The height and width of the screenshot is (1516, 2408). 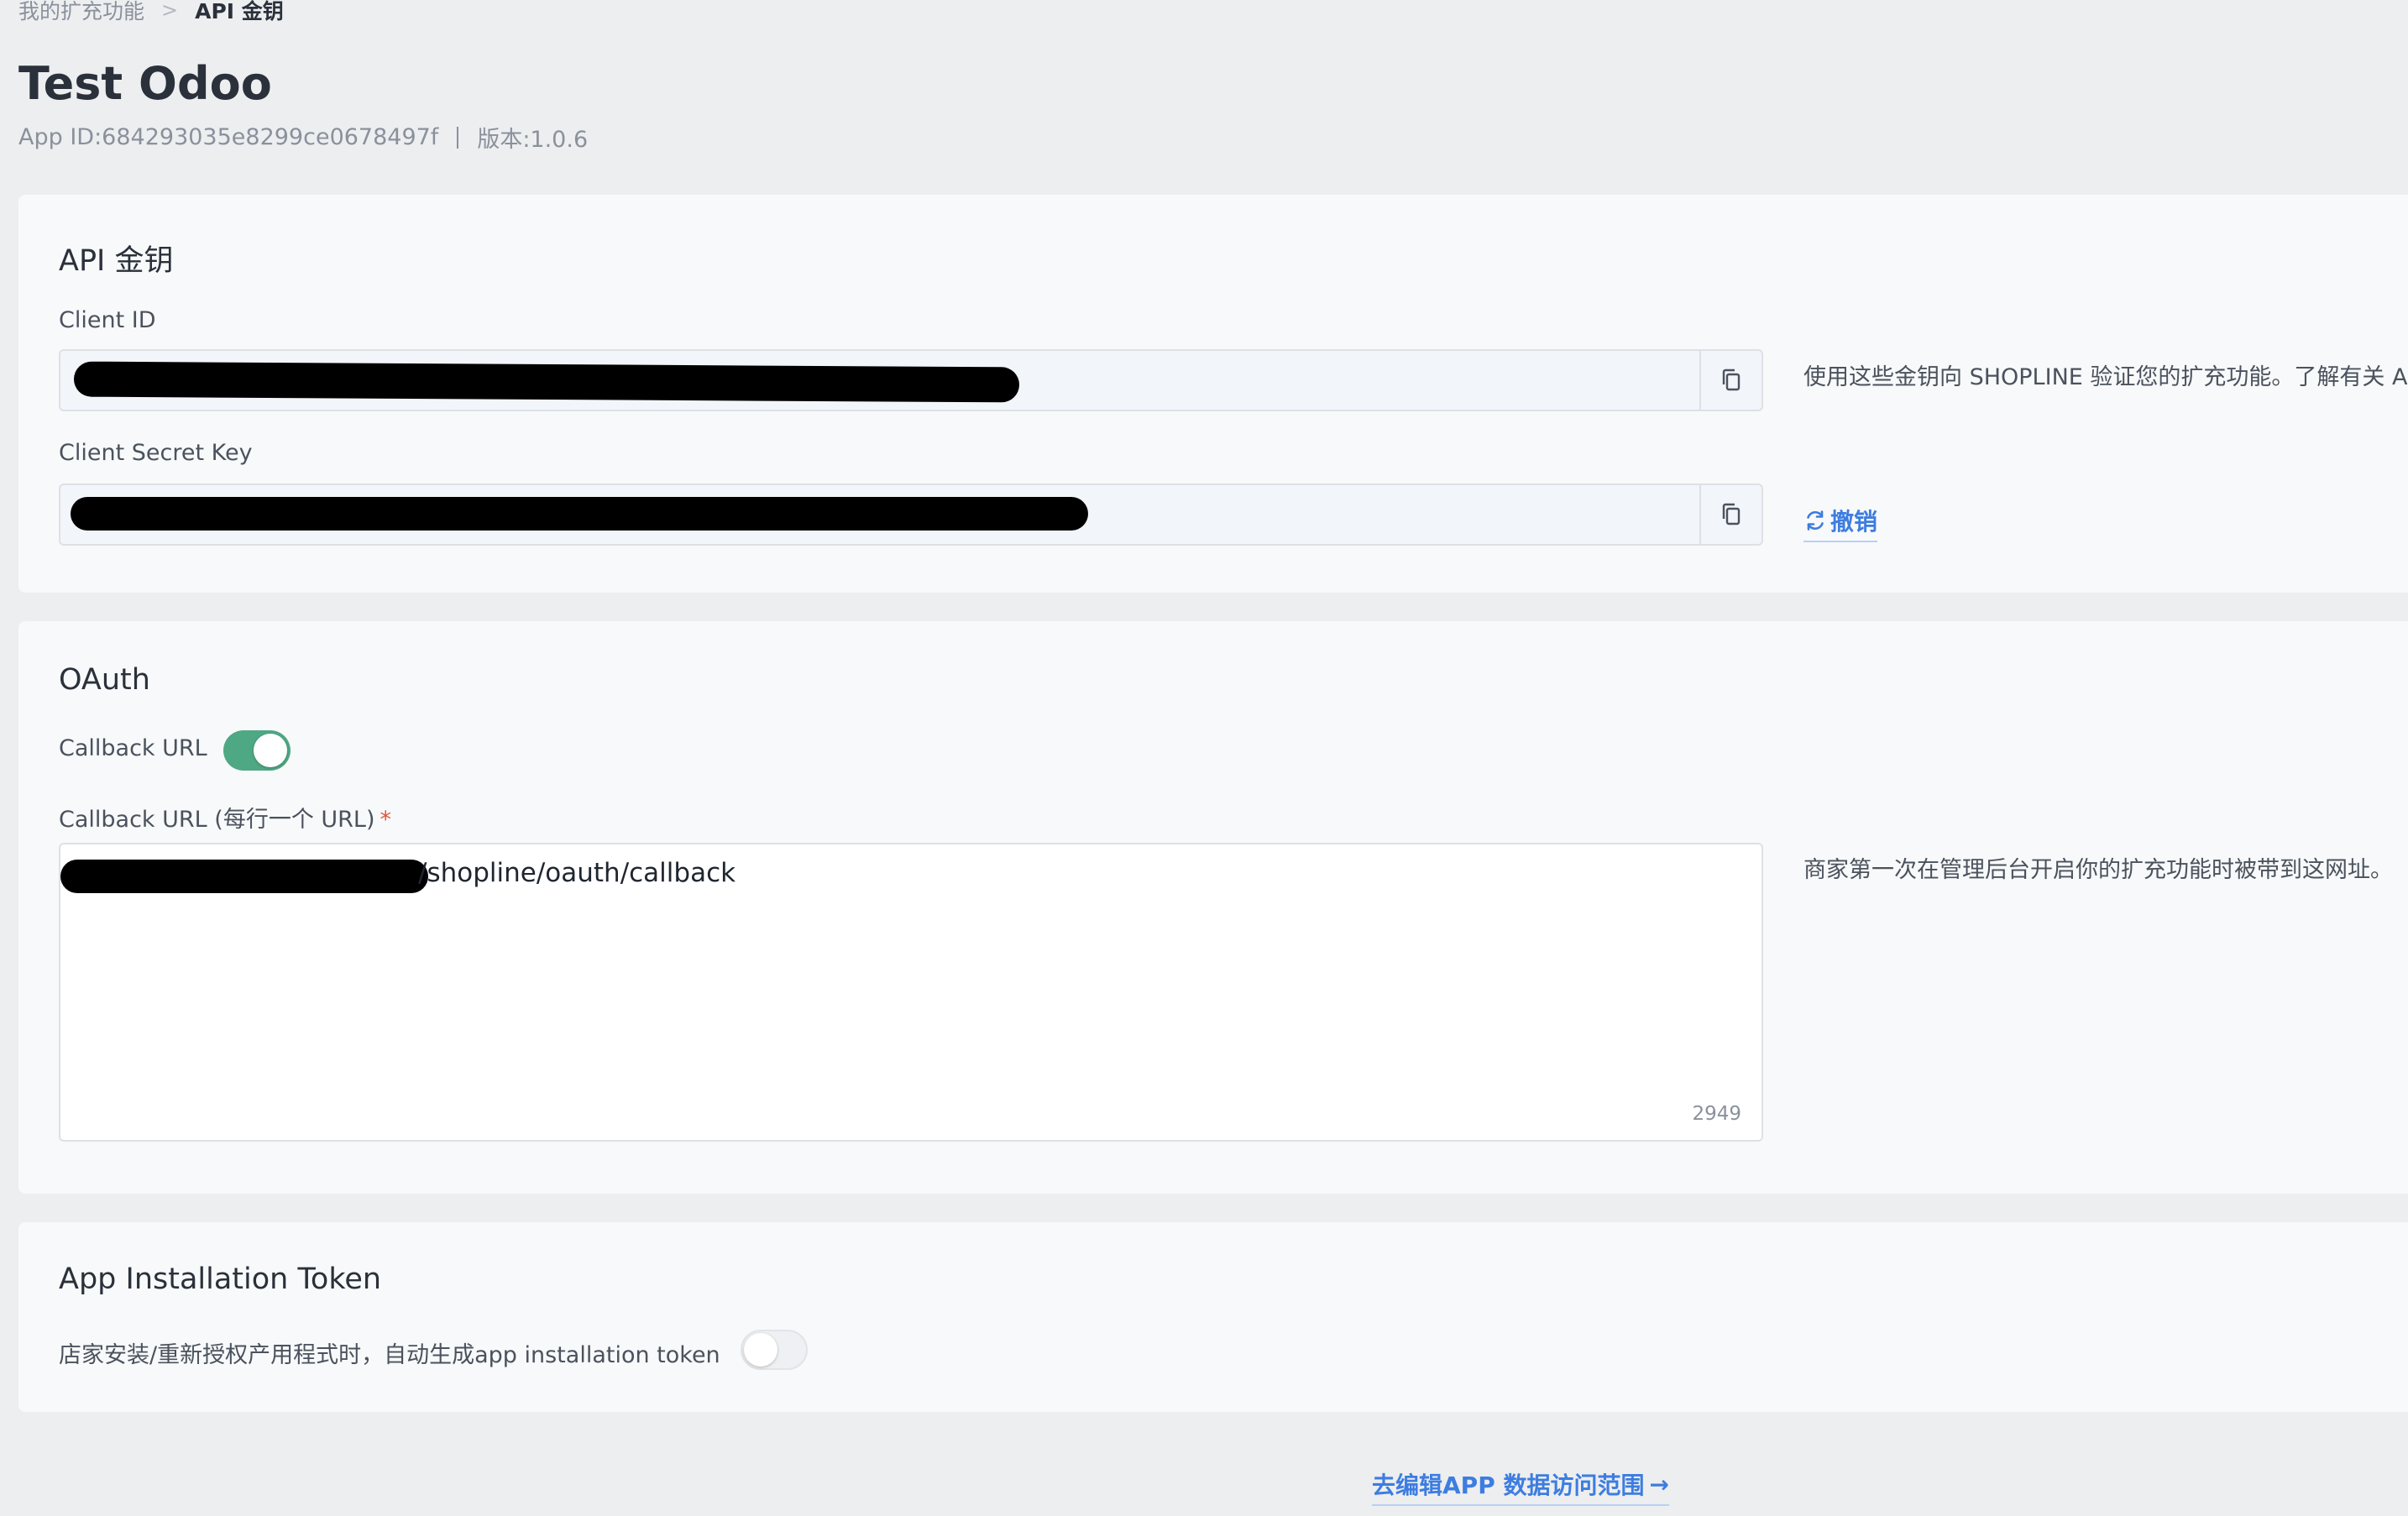 What do you see at coordinates (2105, 377) in the screenshot?
I see `api-keys-note: 使用这些金钥向 SHOPLINE 验证您的扩充功能。了解有关 API` at bounding box center [2105, 377].